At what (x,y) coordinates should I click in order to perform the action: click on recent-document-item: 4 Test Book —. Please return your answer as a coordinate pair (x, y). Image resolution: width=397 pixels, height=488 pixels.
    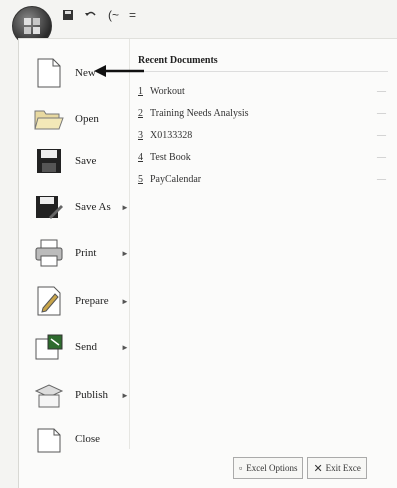
    Looking at the image, I should click on (263, 157).